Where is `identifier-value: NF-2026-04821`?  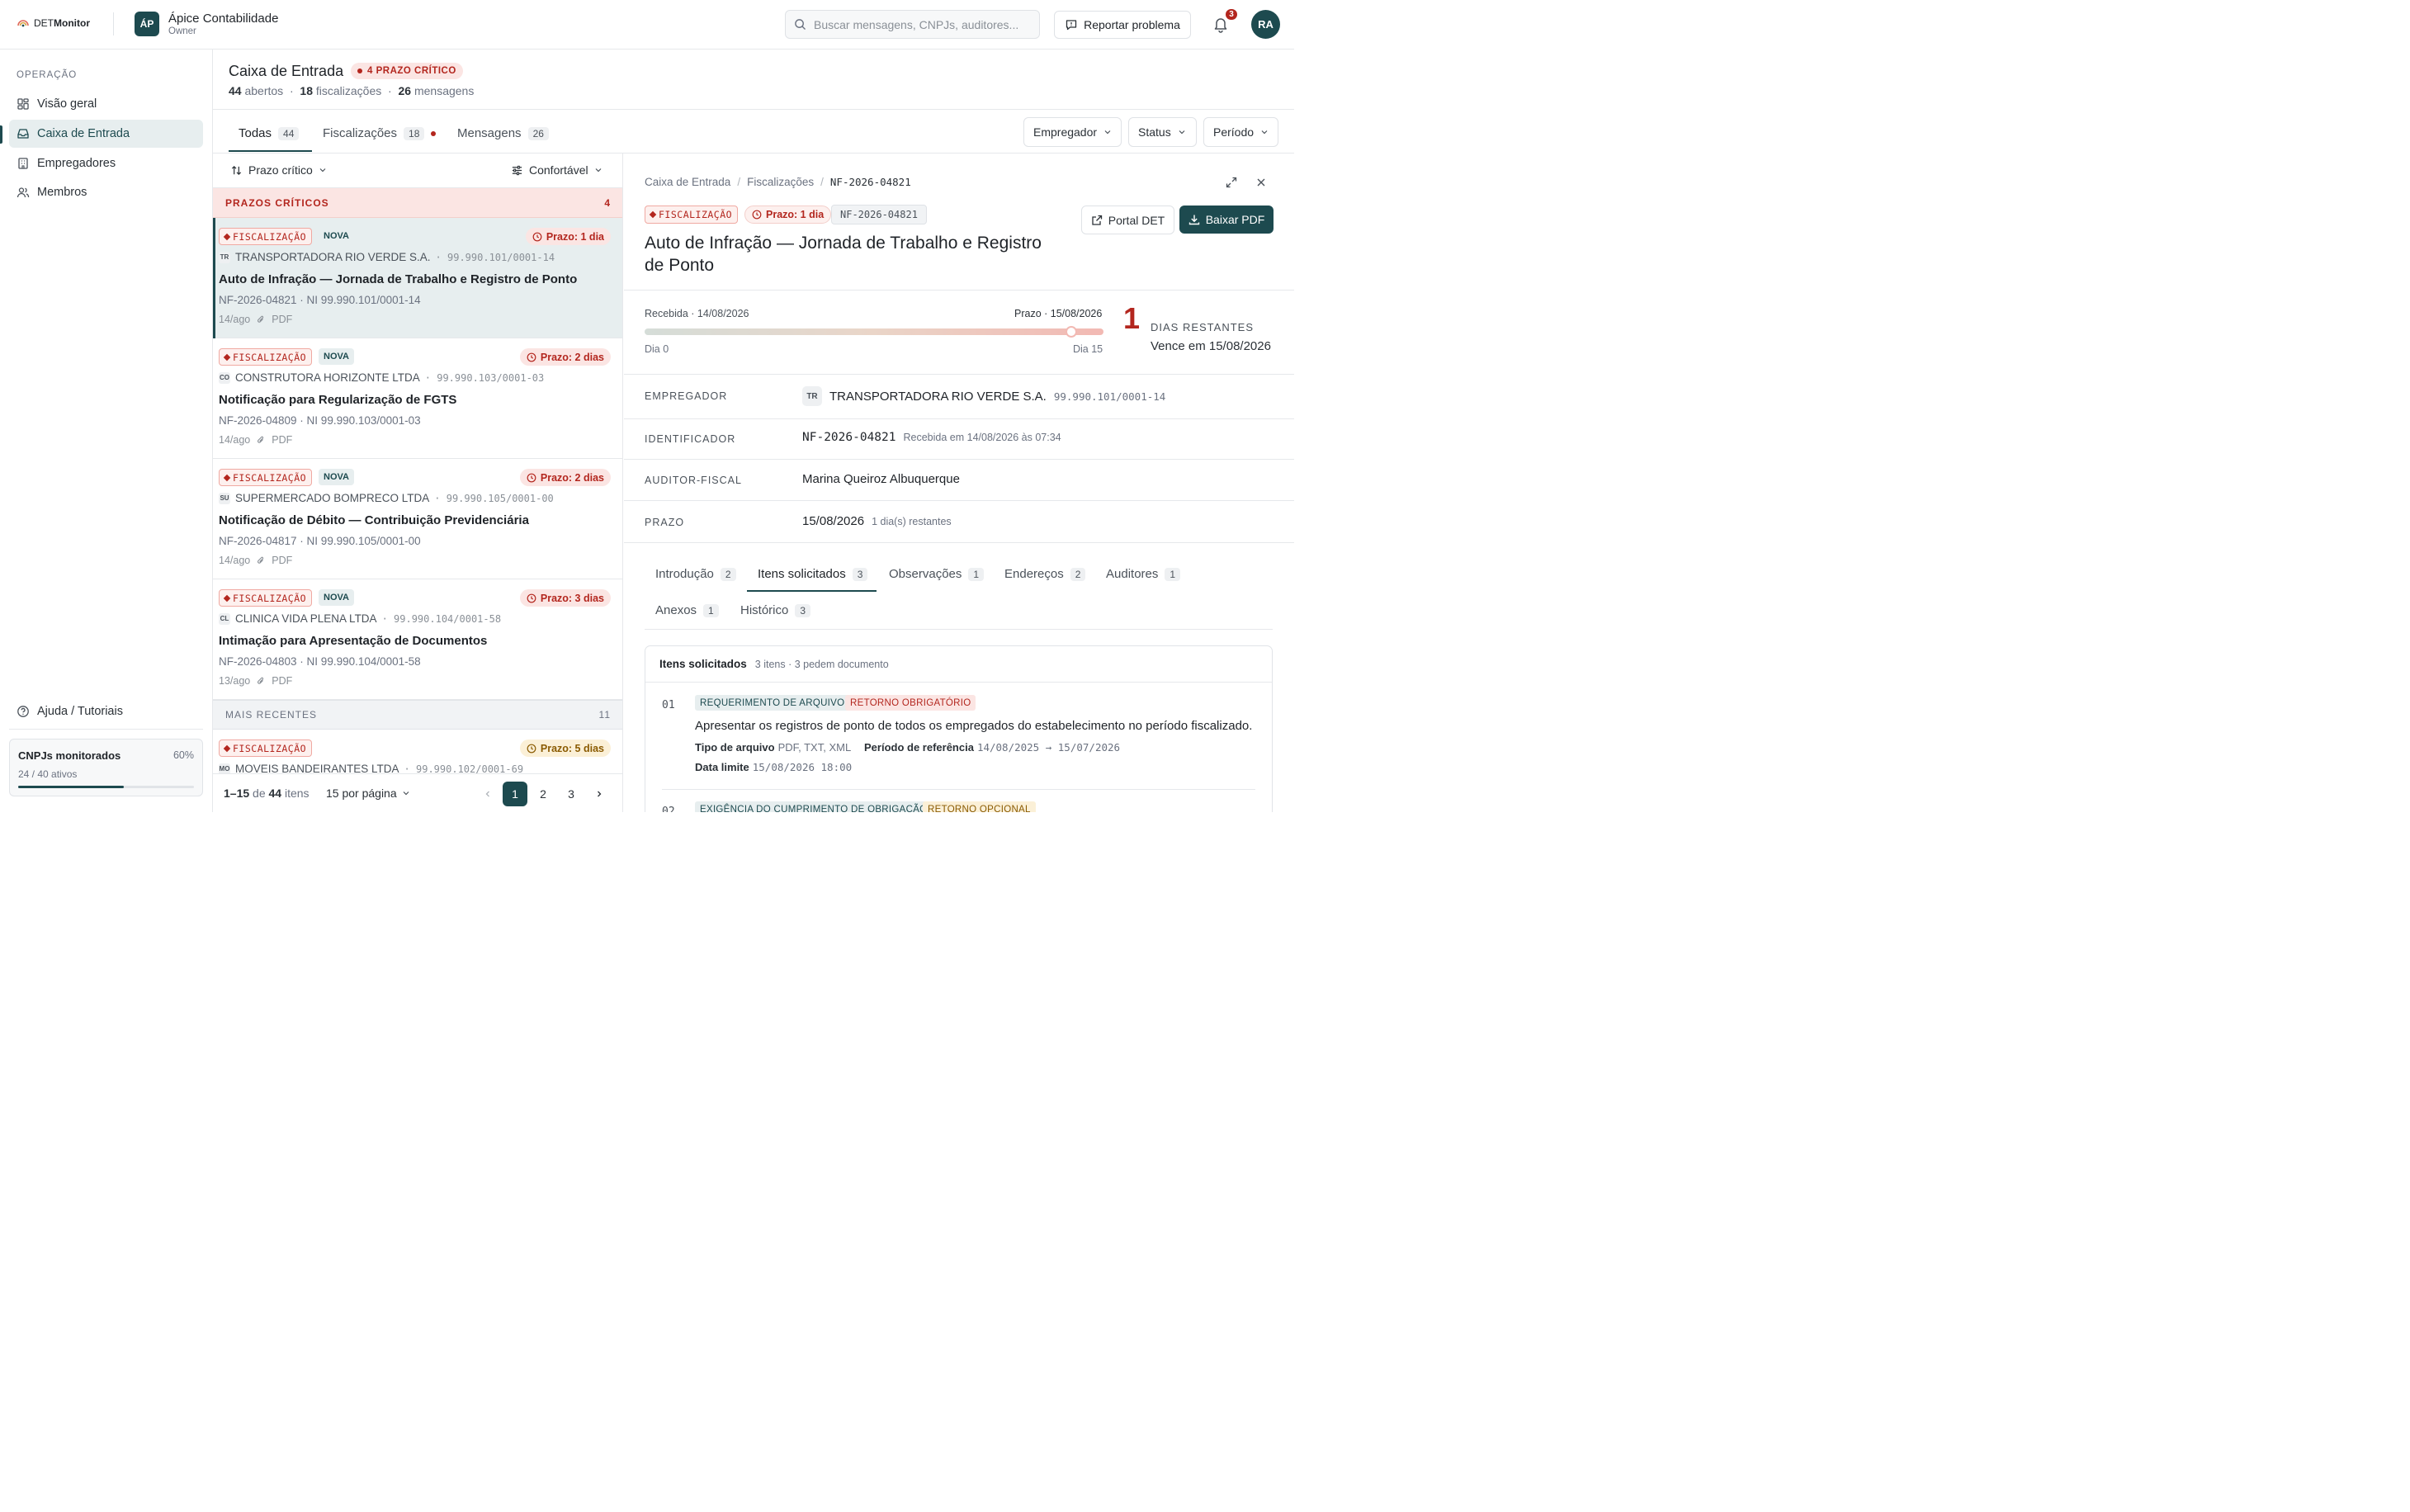 identifier-value: NF-2026-04821 is located at coordinates (849, 438).